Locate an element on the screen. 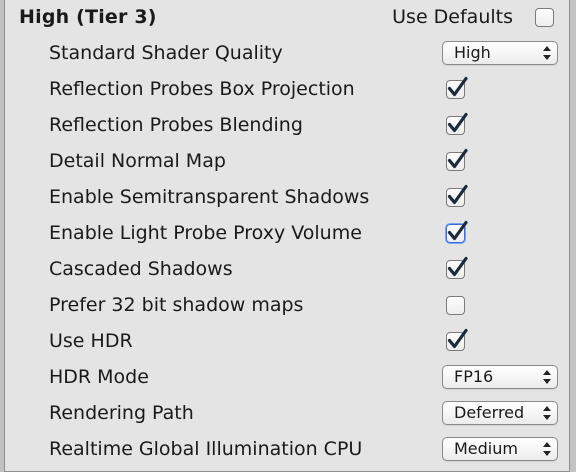 The image size is (576, 472). setting-row-reflection-probes-box-projection: Reflection Probes Box Projection is located at coordinates (287, 90).